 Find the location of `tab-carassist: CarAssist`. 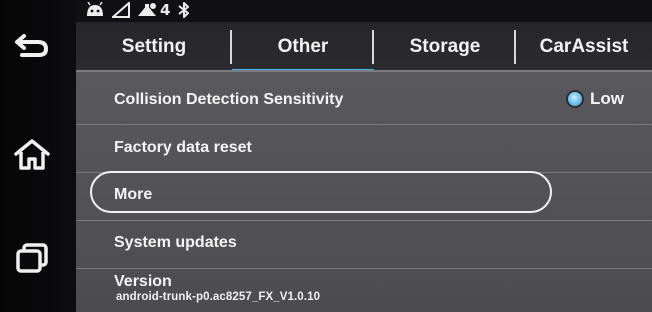

tab-carassist: CarAssist is located at coordinates (584, 47).